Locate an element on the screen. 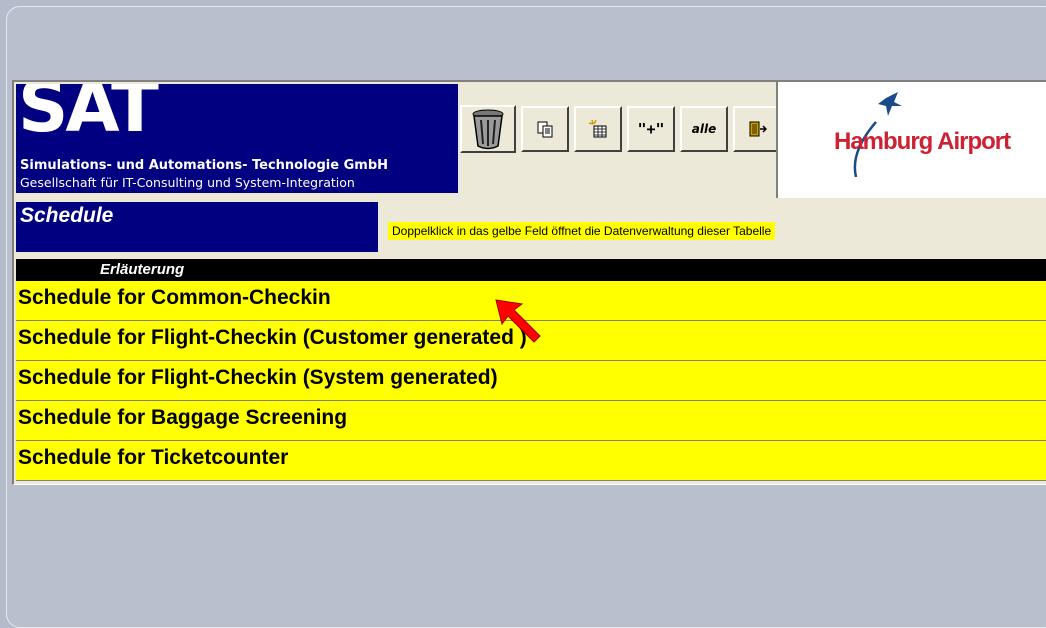 Image resolution: width=1046 pixels, height=628 pixels. airport-name: Hamburg Airport is located at coordinates (922, 141).